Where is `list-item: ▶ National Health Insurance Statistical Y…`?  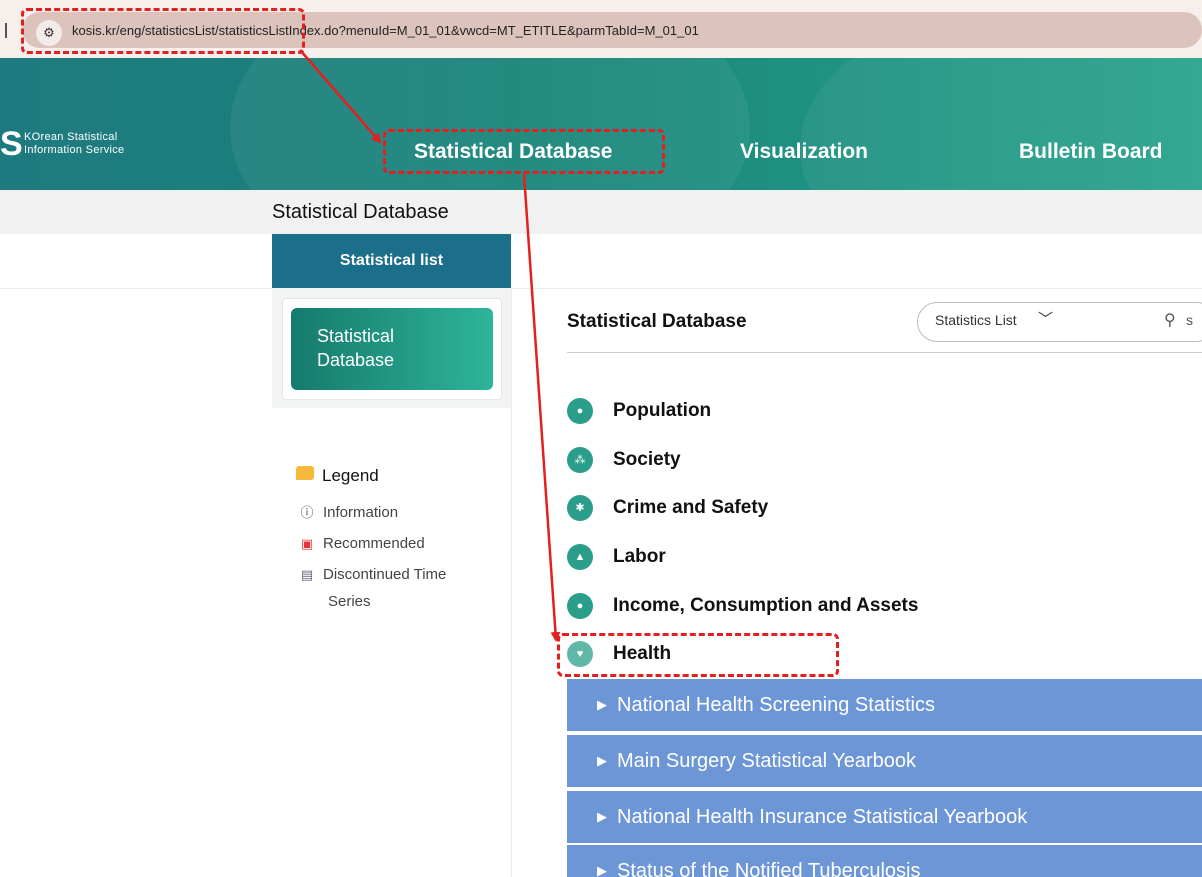 list-item: ▶ National Health Insurance Statistical Y… is located at coordinates (884, 817).